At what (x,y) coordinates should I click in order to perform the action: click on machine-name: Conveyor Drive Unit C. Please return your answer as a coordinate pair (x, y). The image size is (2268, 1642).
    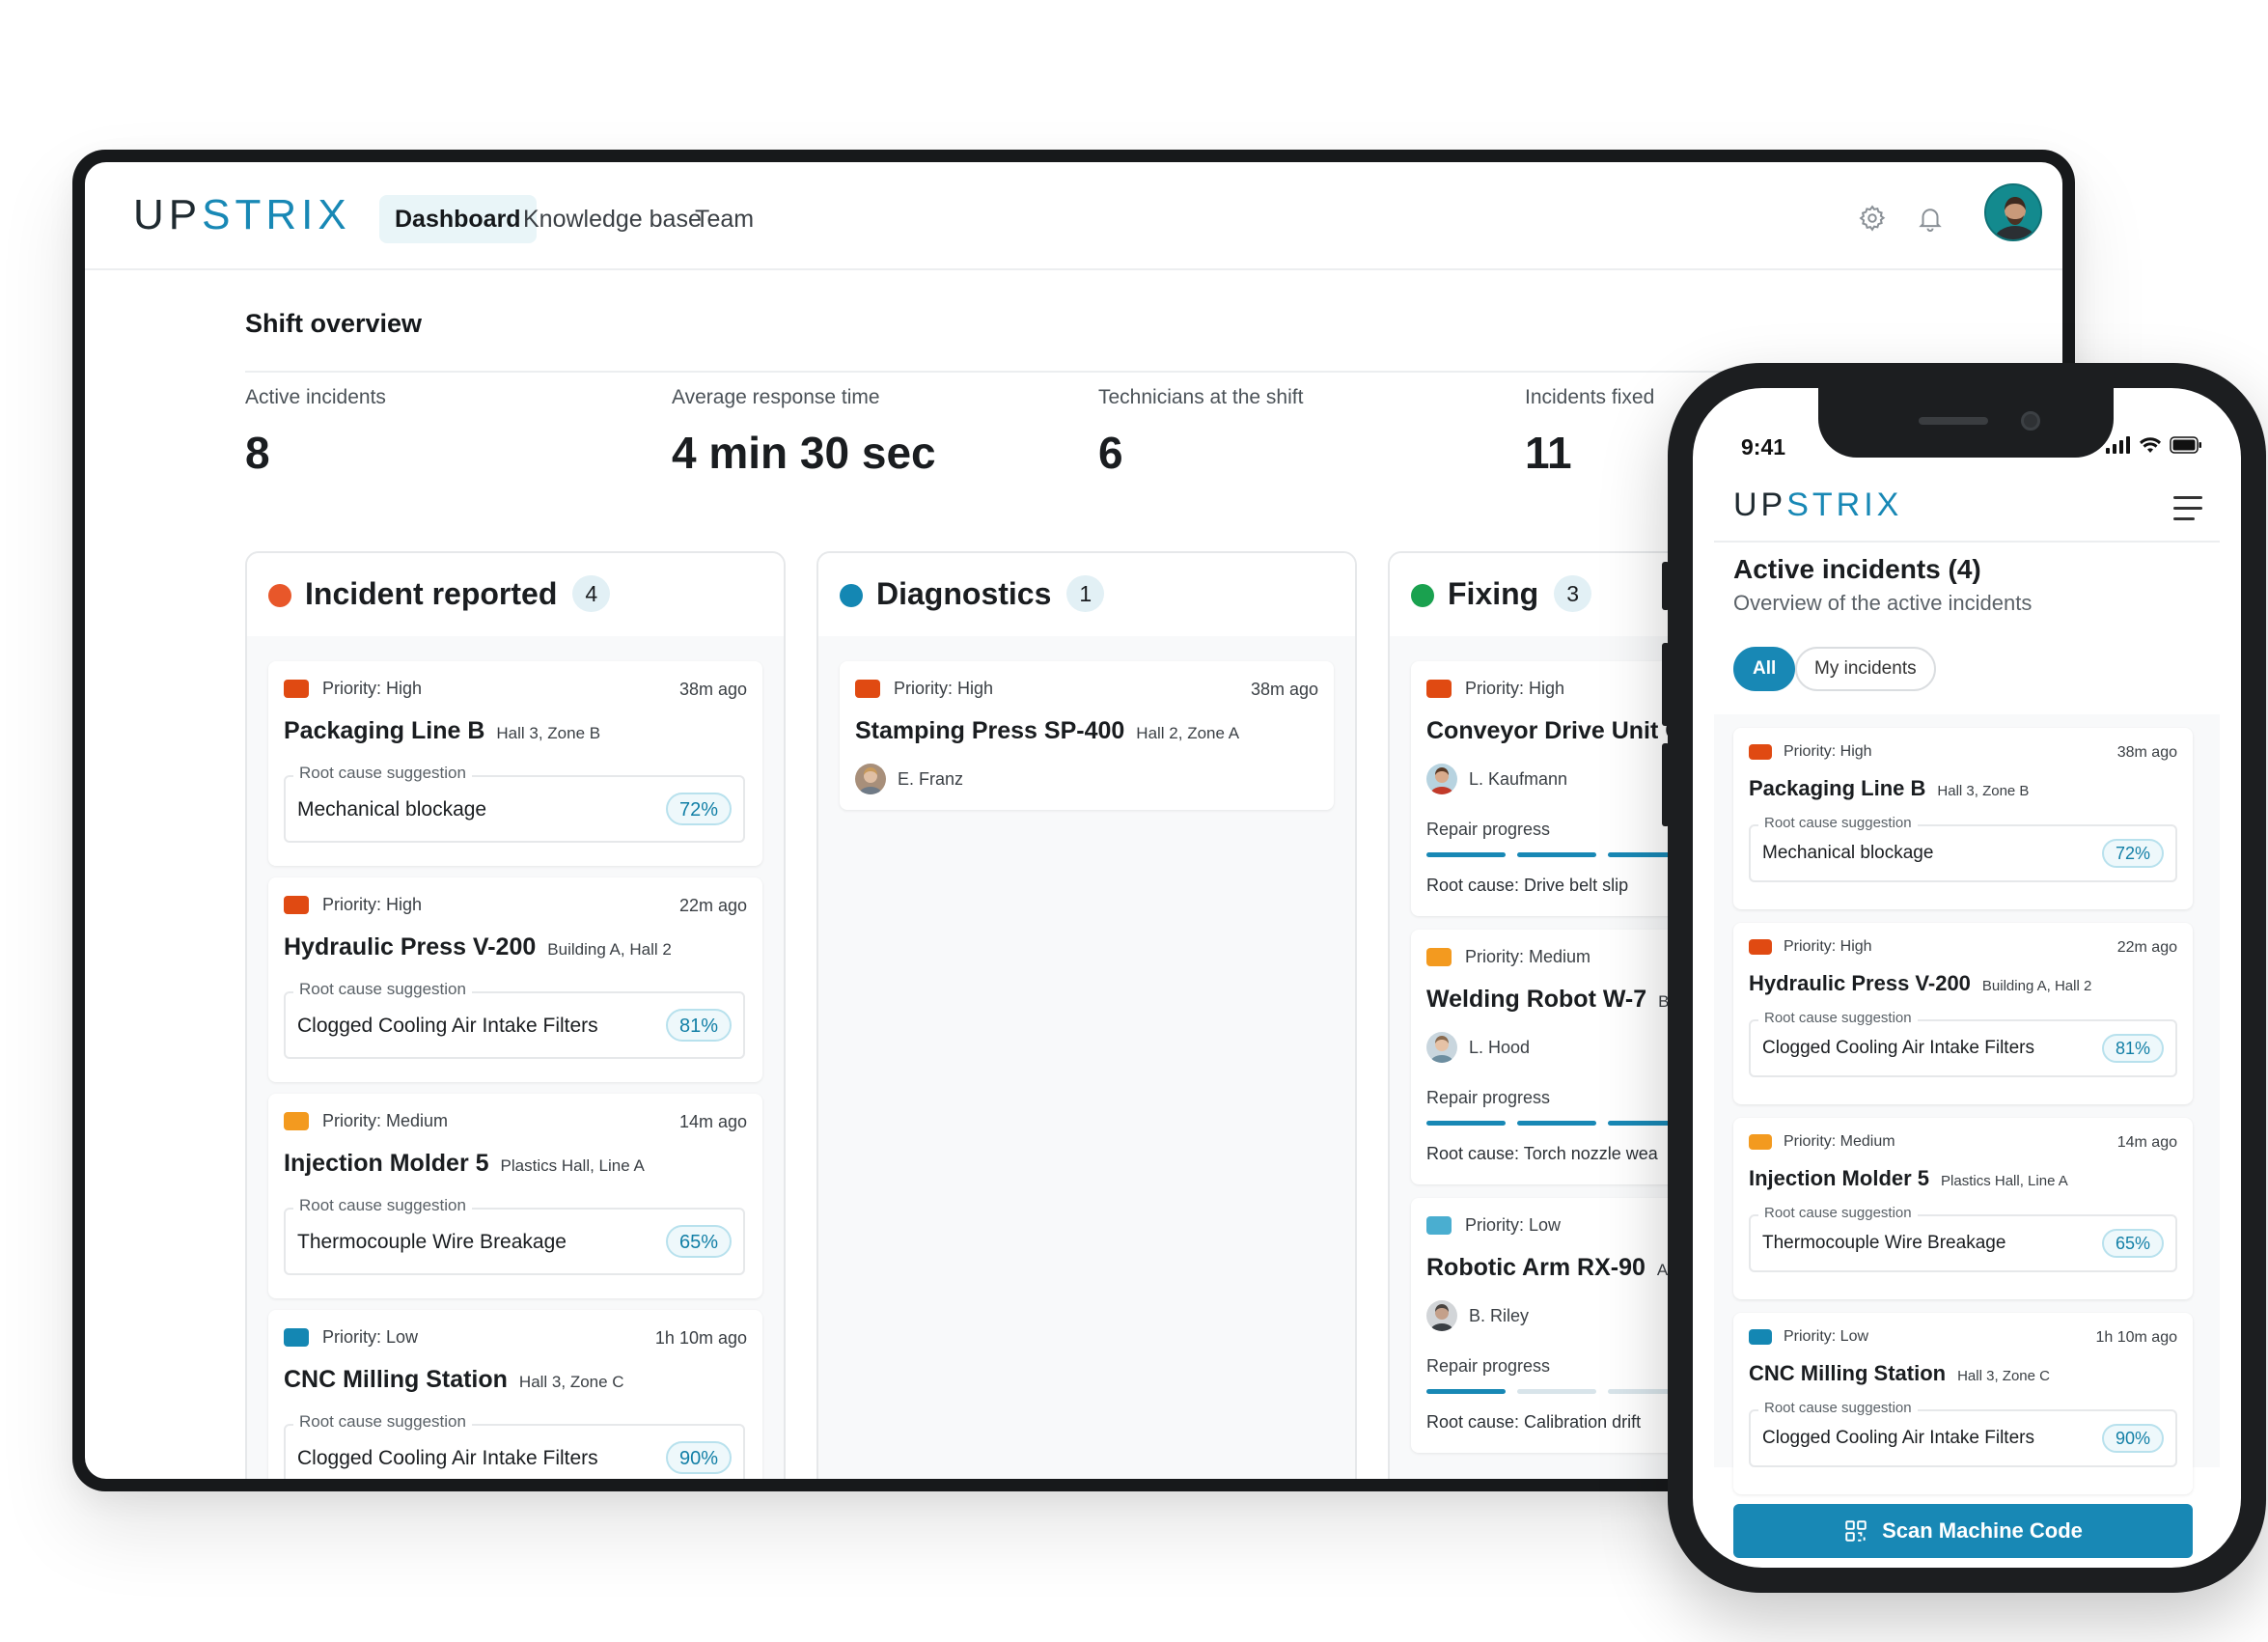
    Looking at the image, I should click on (1554, 730).